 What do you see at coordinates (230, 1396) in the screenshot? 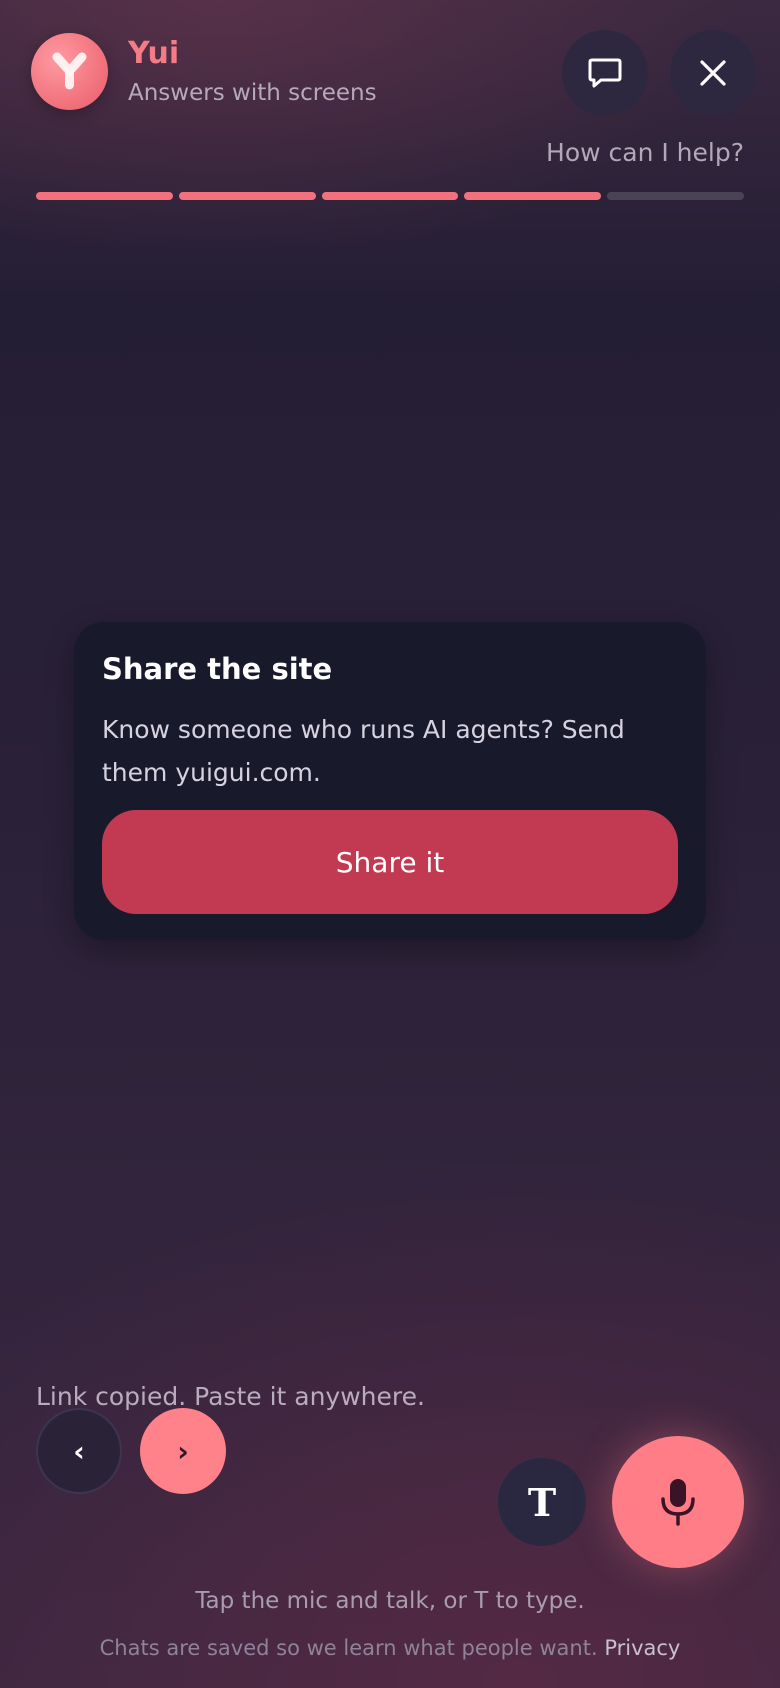
I see `status-message: Link copied. Paste it anywhere.` at bounding box center [230, 1396].